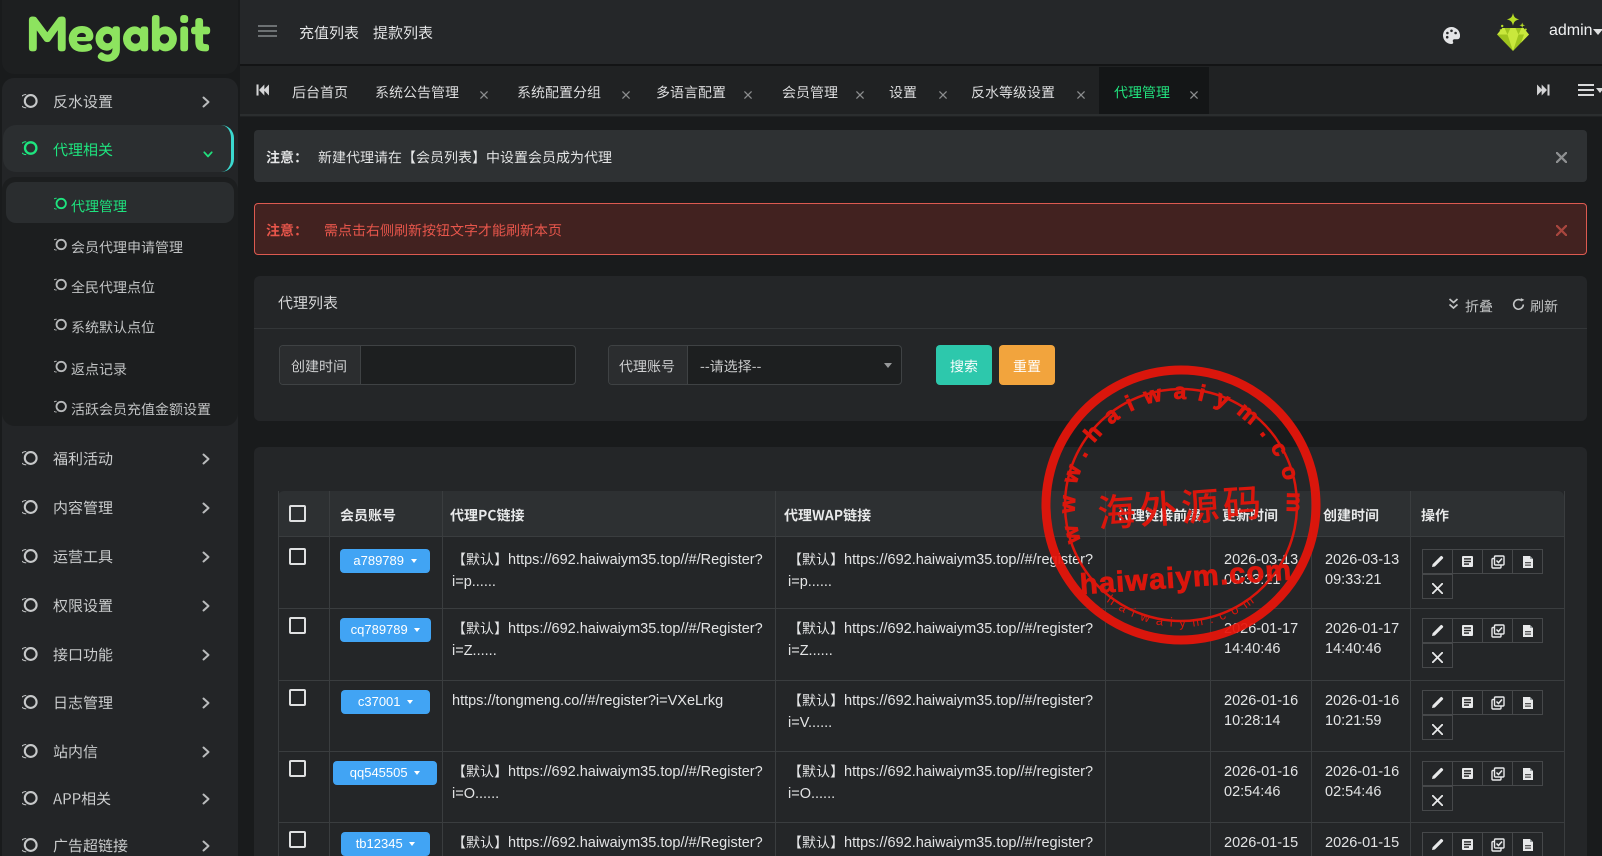  What do you see at coordinates (1186, 577) in the screenshot?
I see `svg-text: haiwaiym.com` at bounding box center [1186, 577].